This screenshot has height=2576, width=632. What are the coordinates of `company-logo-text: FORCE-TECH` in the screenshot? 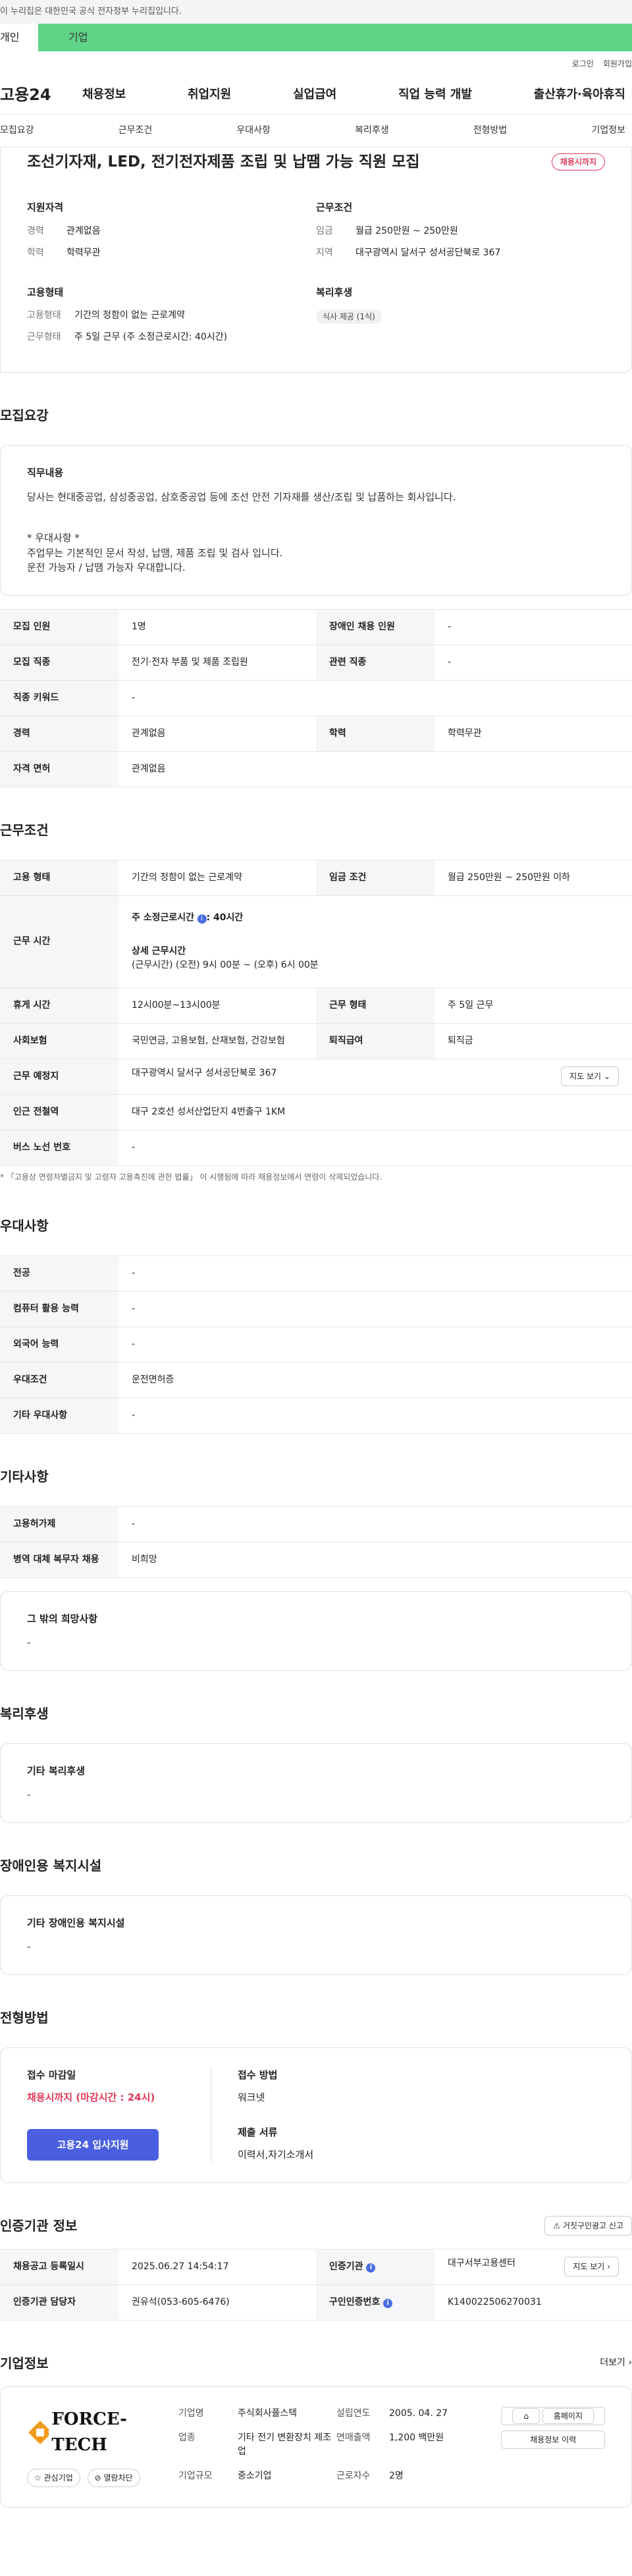 It's located at (89, 2432).